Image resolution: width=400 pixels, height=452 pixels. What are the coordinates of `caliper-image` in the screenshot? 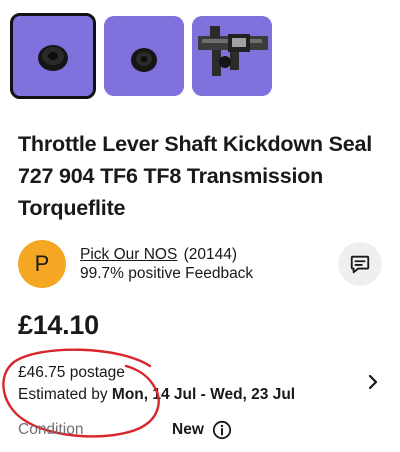 It's located at (233, 51).